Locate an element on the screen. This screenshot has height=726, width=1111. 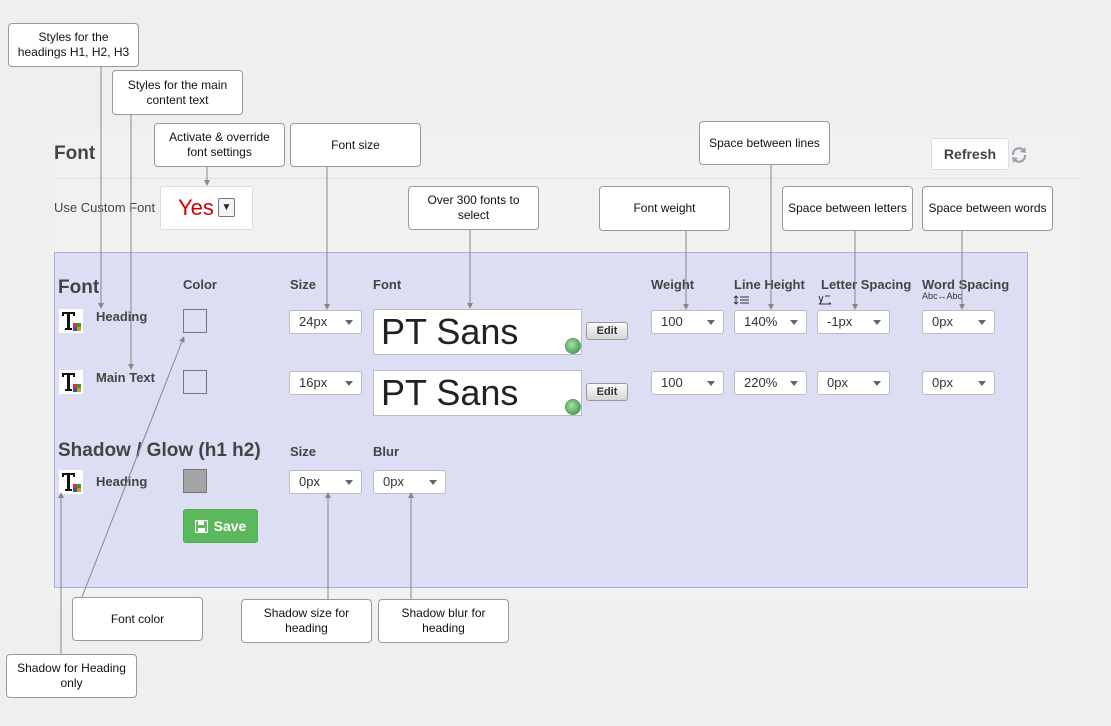
callout-letter-space: Space between letters is located at coordinates (847, 208).